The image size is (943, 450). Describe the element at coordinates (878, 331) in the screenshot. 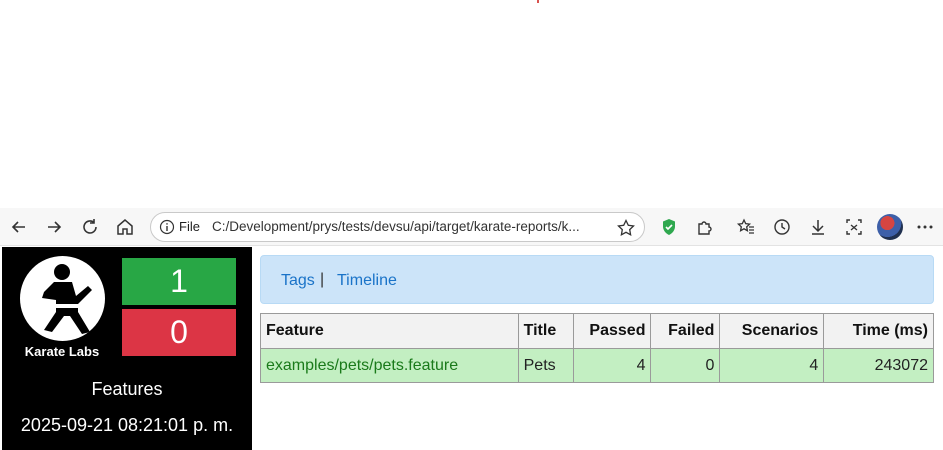

I see `col-time-header: Time (ms)` at that location.